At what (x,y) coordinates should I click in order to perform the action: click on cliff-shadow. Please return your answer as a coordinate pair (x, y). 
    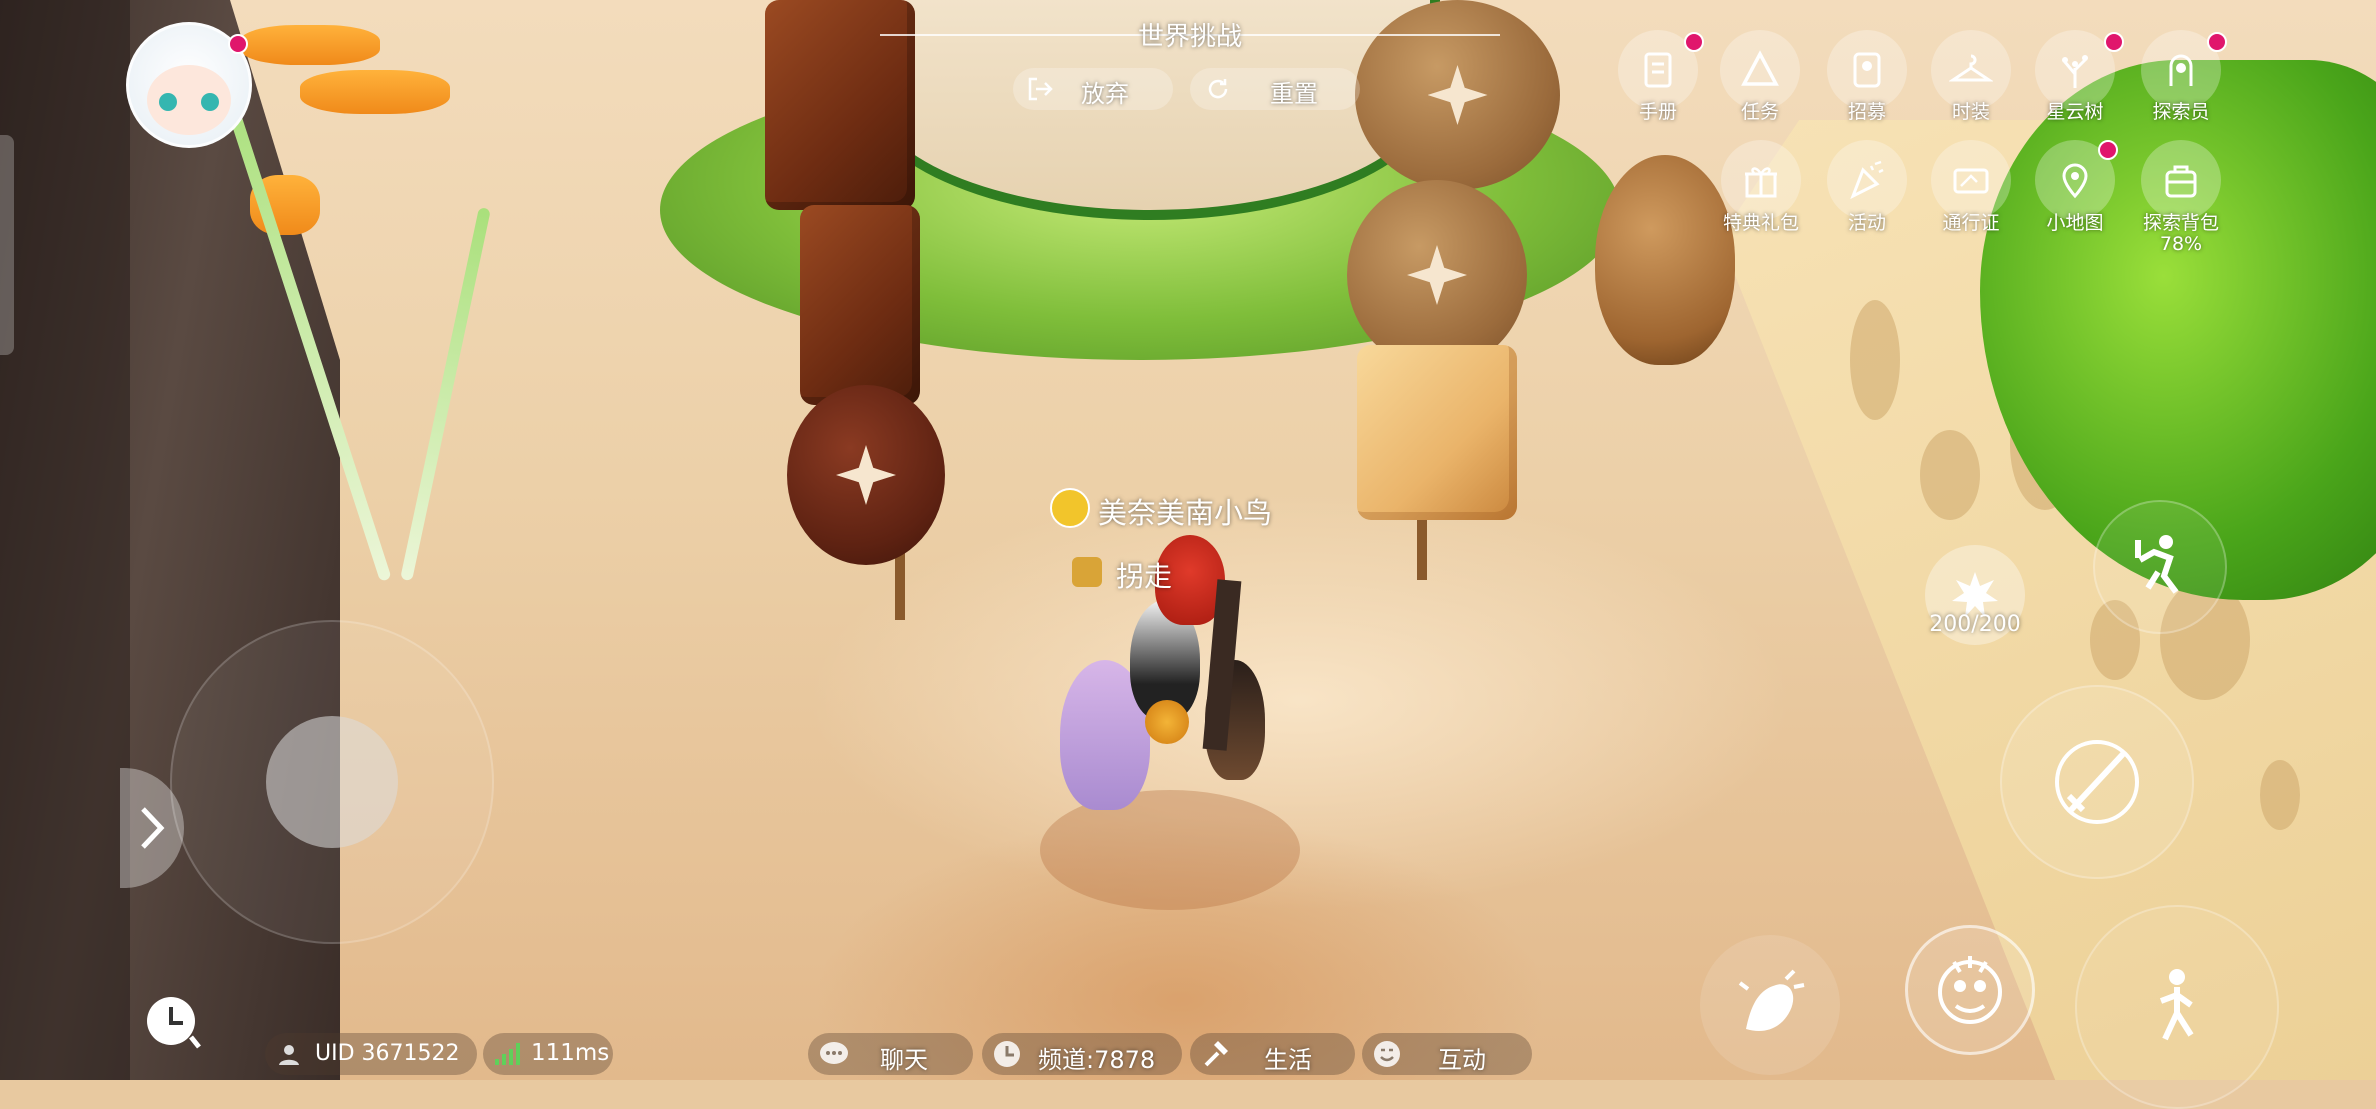
    Looking at the image, I should click on (65, 540).